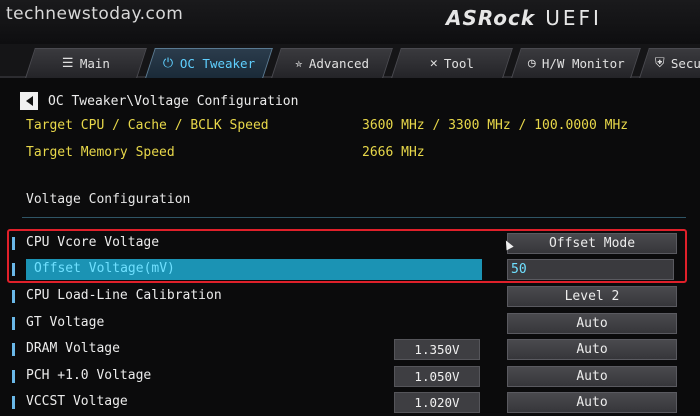  Describe the element at coordinates (350, 22) in the screenshot. I see `top-bar: technewstoday.com ASRock UEFI` at that location.